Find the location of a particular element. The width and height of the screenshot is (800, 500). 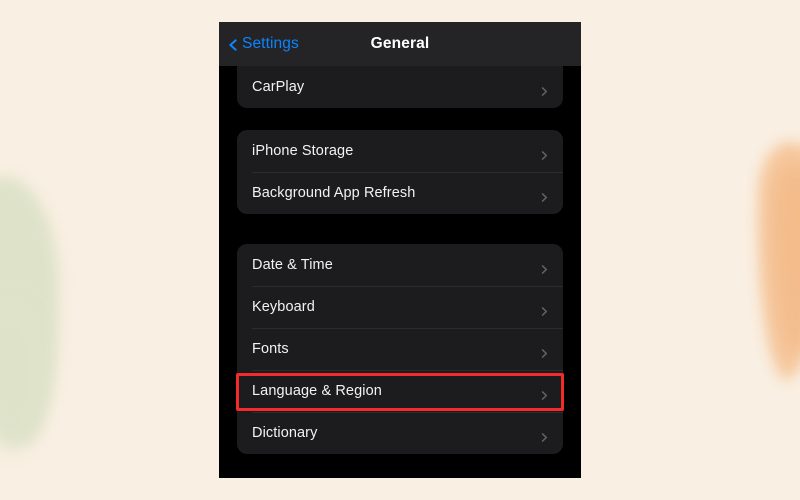

list-item-label: Background App Refresh is located at coordinates (334, 193).